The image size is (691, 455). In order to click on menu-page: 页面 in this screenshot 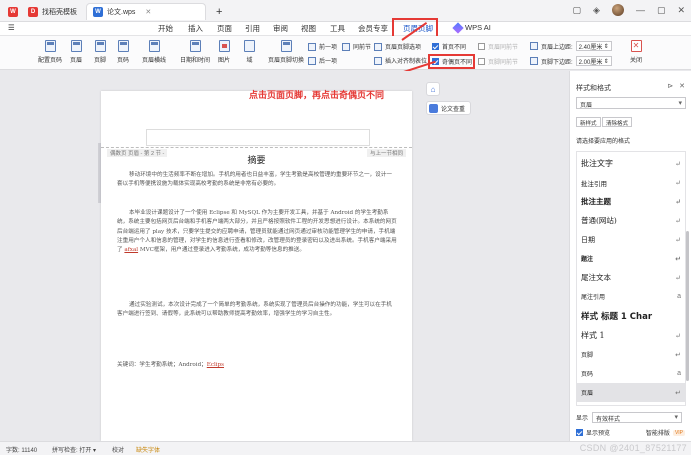, I will do `click(224, 28)`.